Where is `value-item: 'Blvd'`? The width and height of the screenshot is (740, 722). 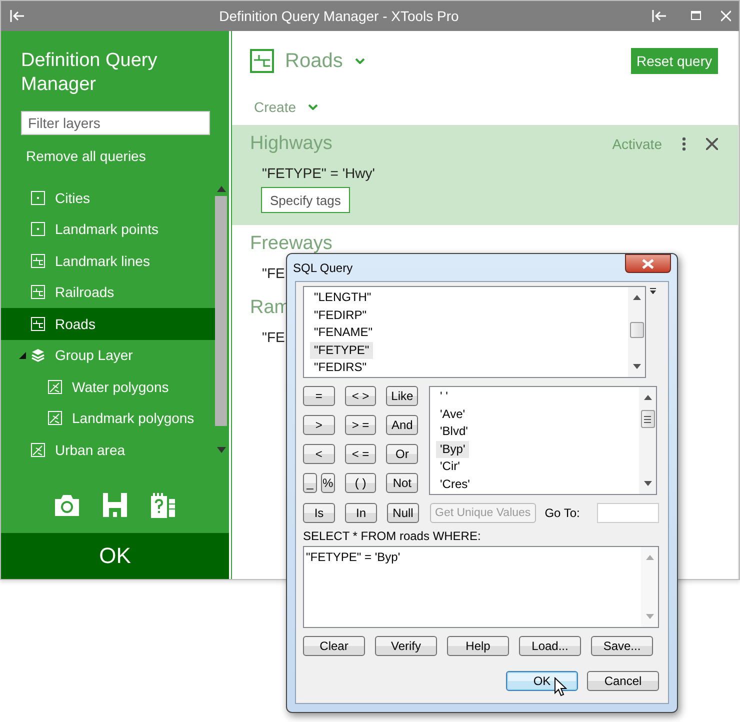
value-item: 'Blvd' is located at coordinates (454, 431).